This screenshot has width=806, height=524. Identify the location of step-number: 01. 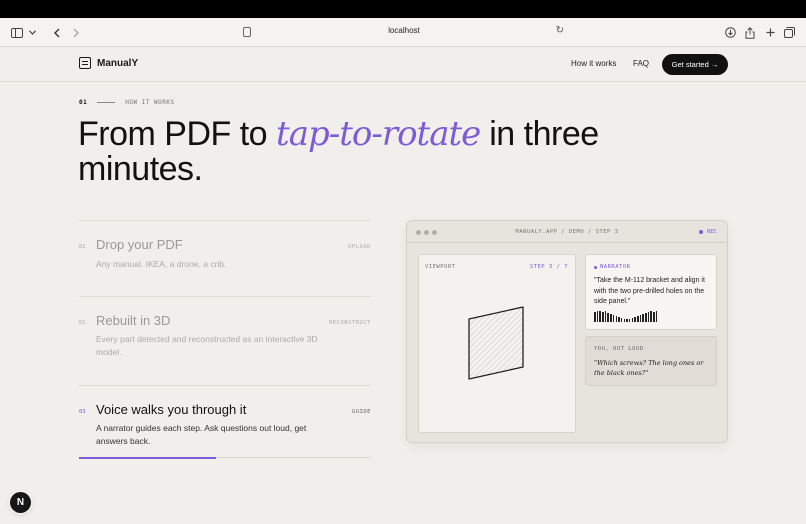
(82, 247).